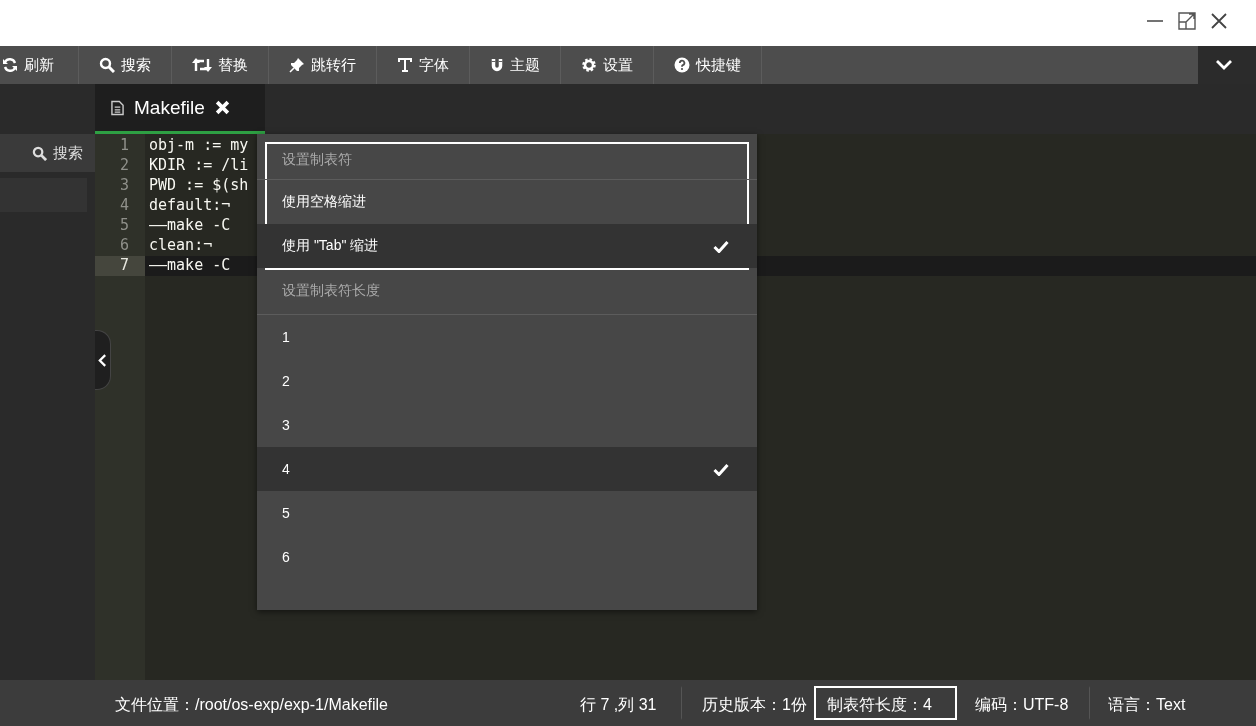  Describe the element at coordinates (199, 145) in the screenshot. I see `code-line: obj-m := my` at that location.